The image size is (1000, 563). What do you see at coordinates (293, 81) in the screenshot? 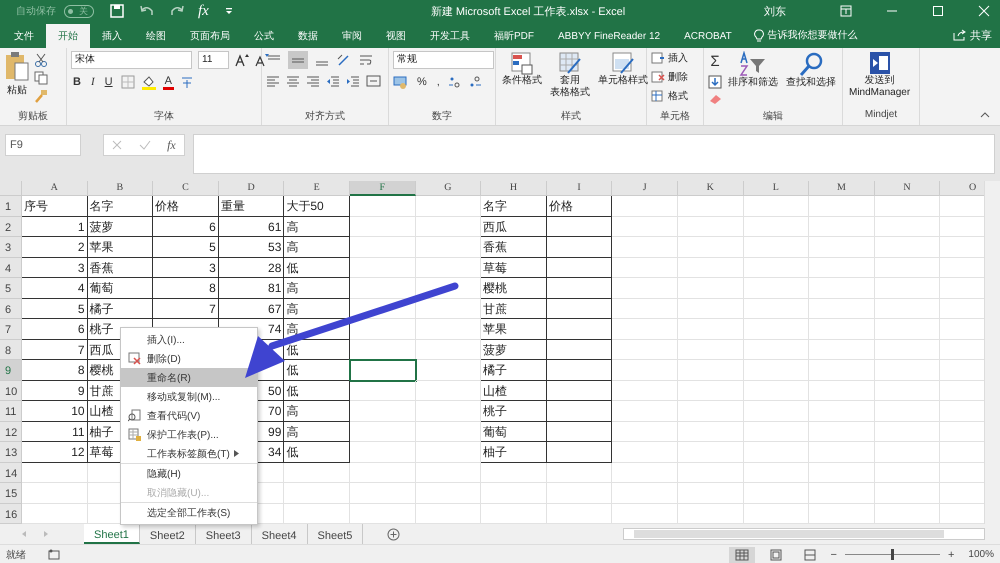
I see `align-center-icon` at bounding box center [293, 81].